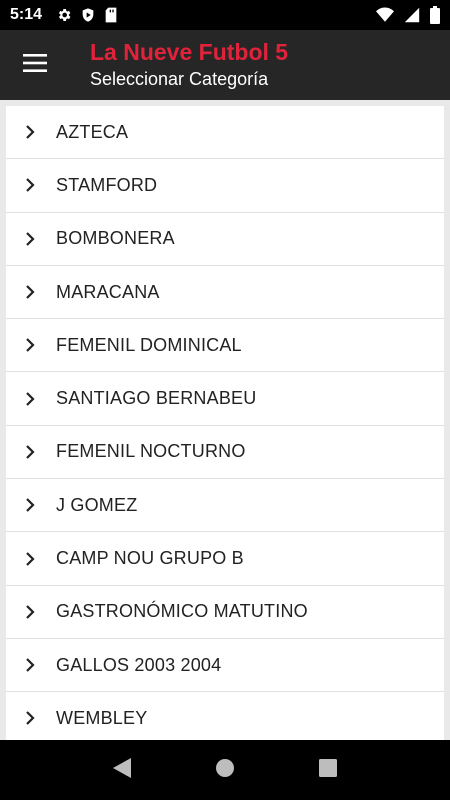  I want to click on list-item-label: MARACANA, so click(108, 291).